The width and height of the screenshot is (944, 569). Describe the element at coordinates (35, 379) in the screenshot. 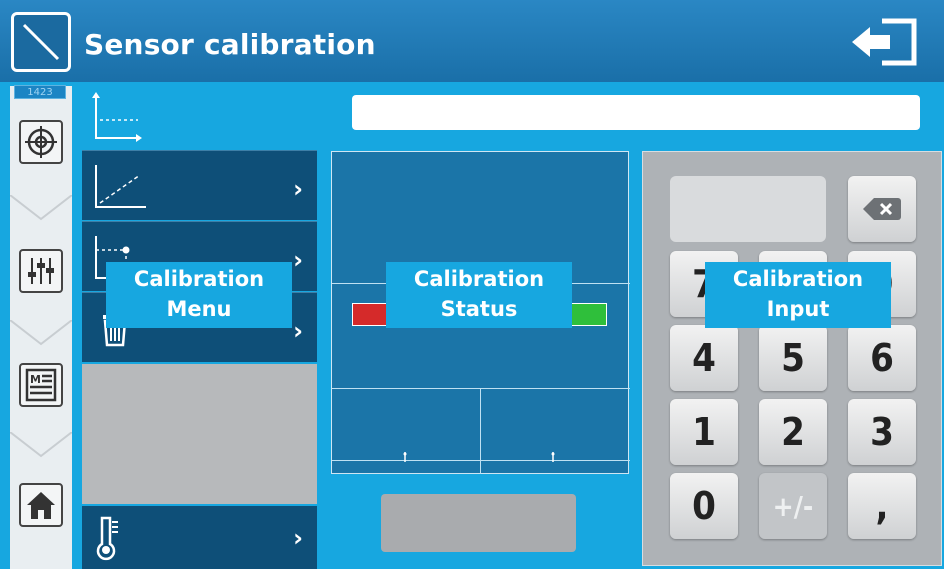

I see `svg-text: M` at that location.